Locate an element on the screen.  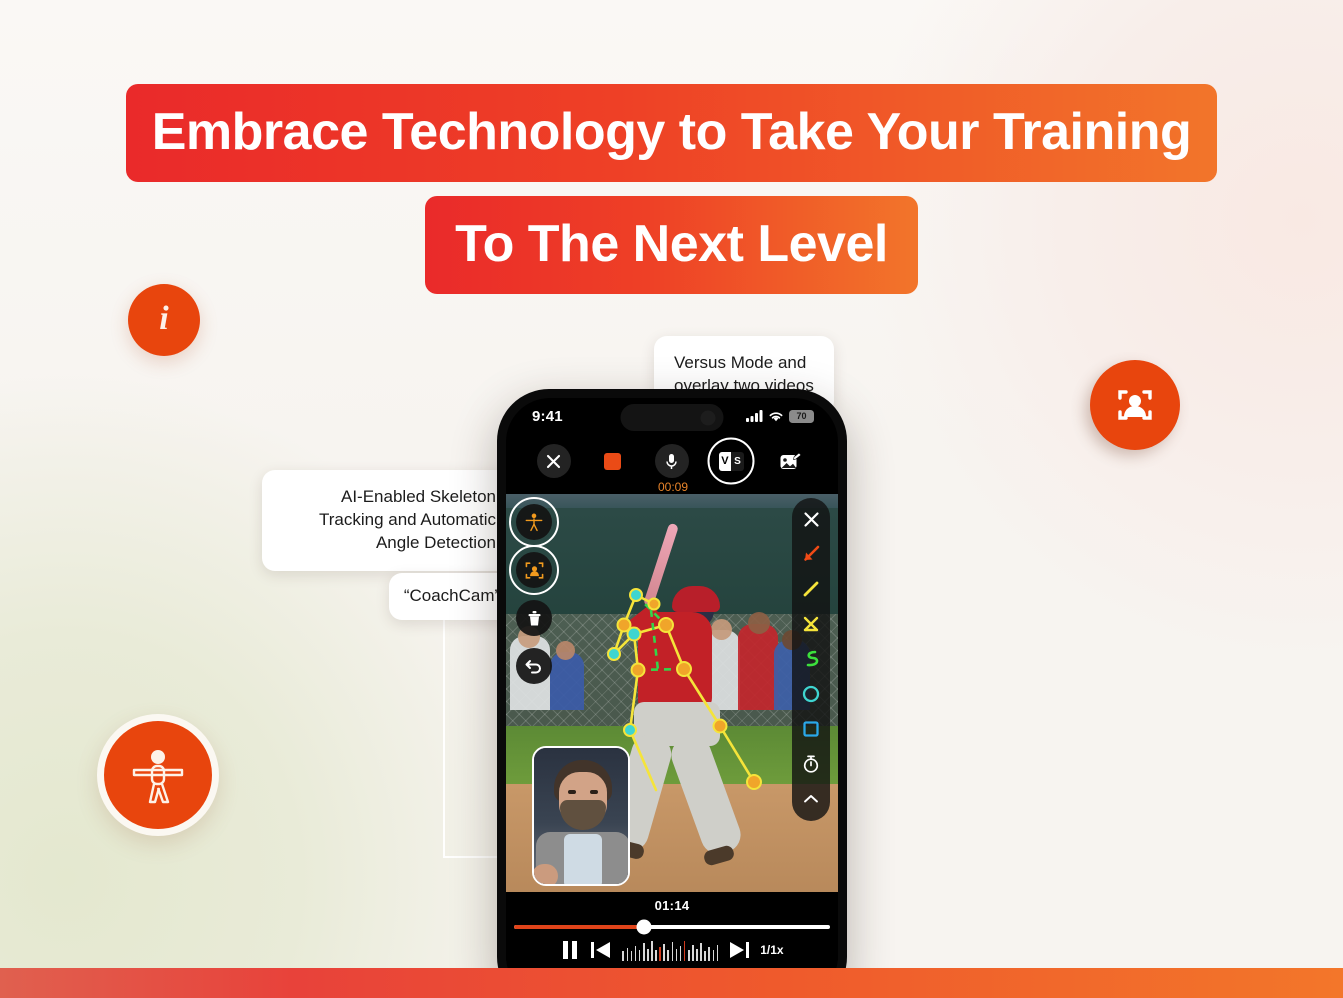
status-time: 9:41 is located at coordinates (547, 416).